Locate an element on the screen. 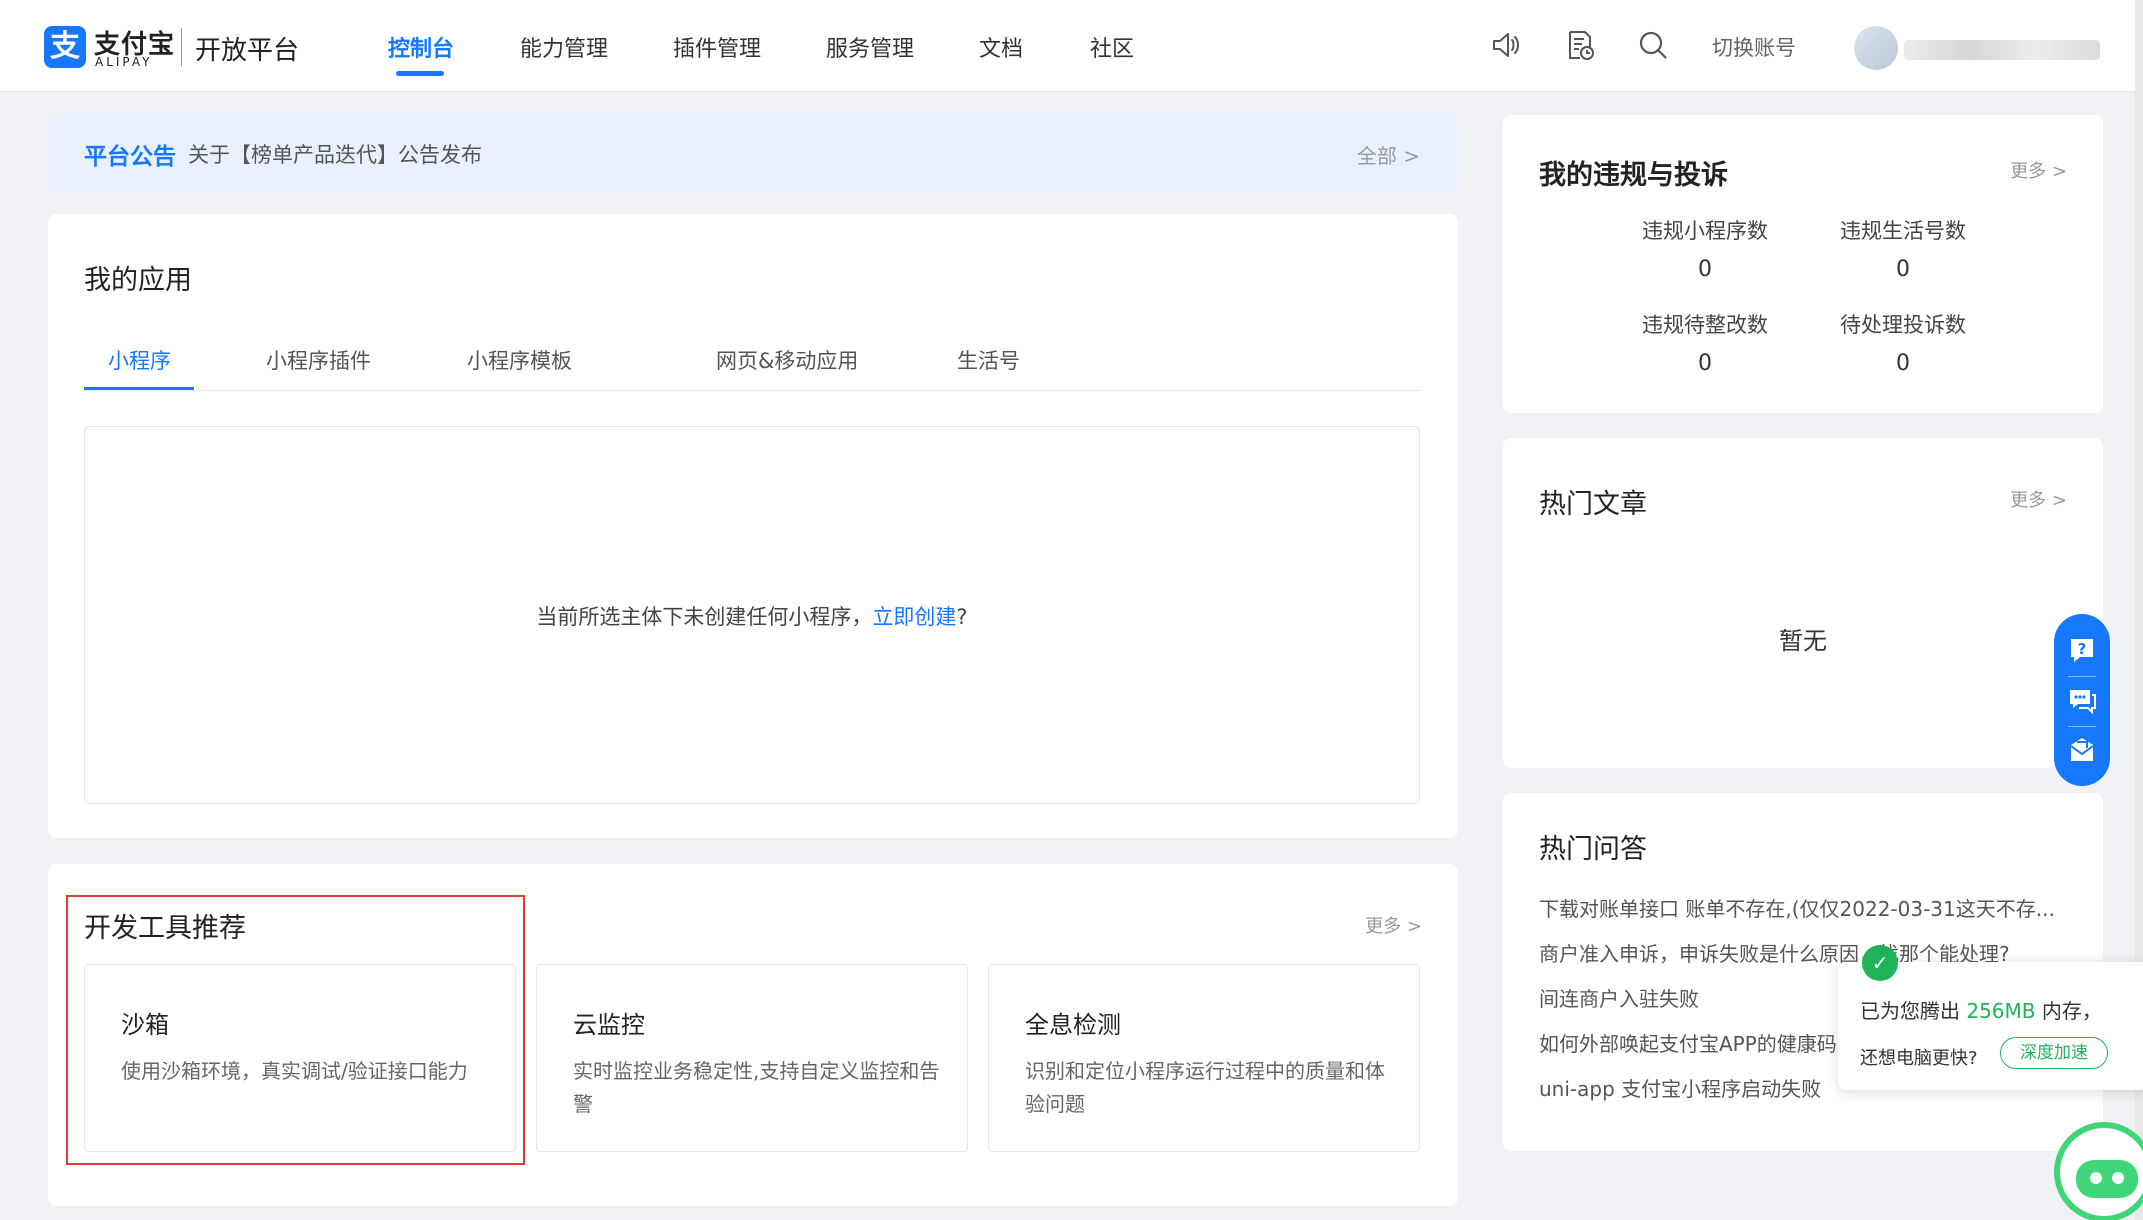 The width and height of the screenshot is (2143, 1220). check-icon: ✓ is located at coordinates (1880, 963).